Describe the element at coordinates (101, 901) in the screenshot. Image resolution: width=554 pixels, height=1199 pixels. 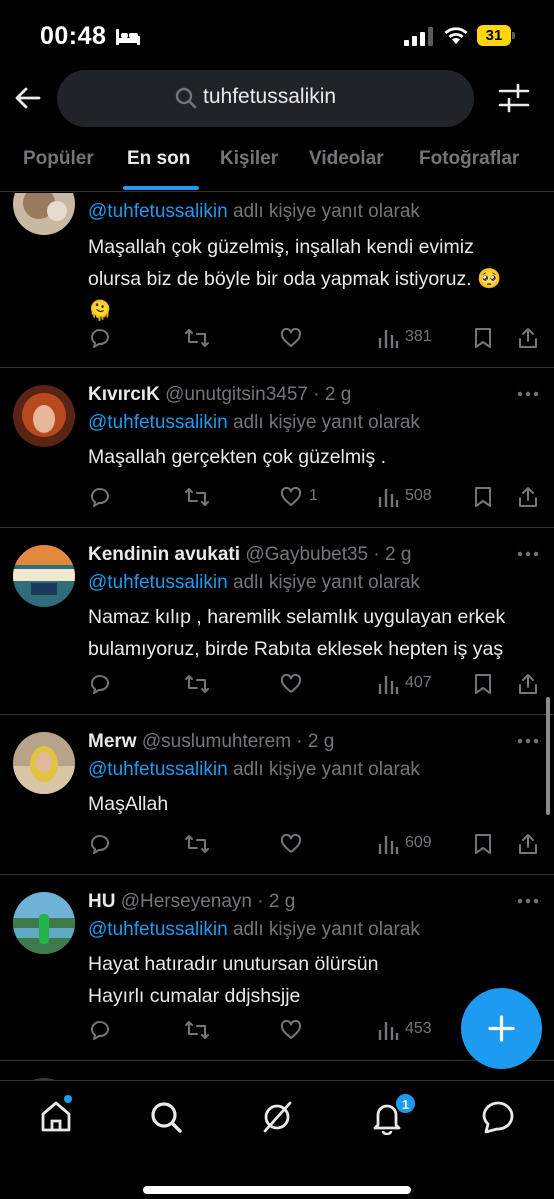
I see `display-name: HU` at that location.